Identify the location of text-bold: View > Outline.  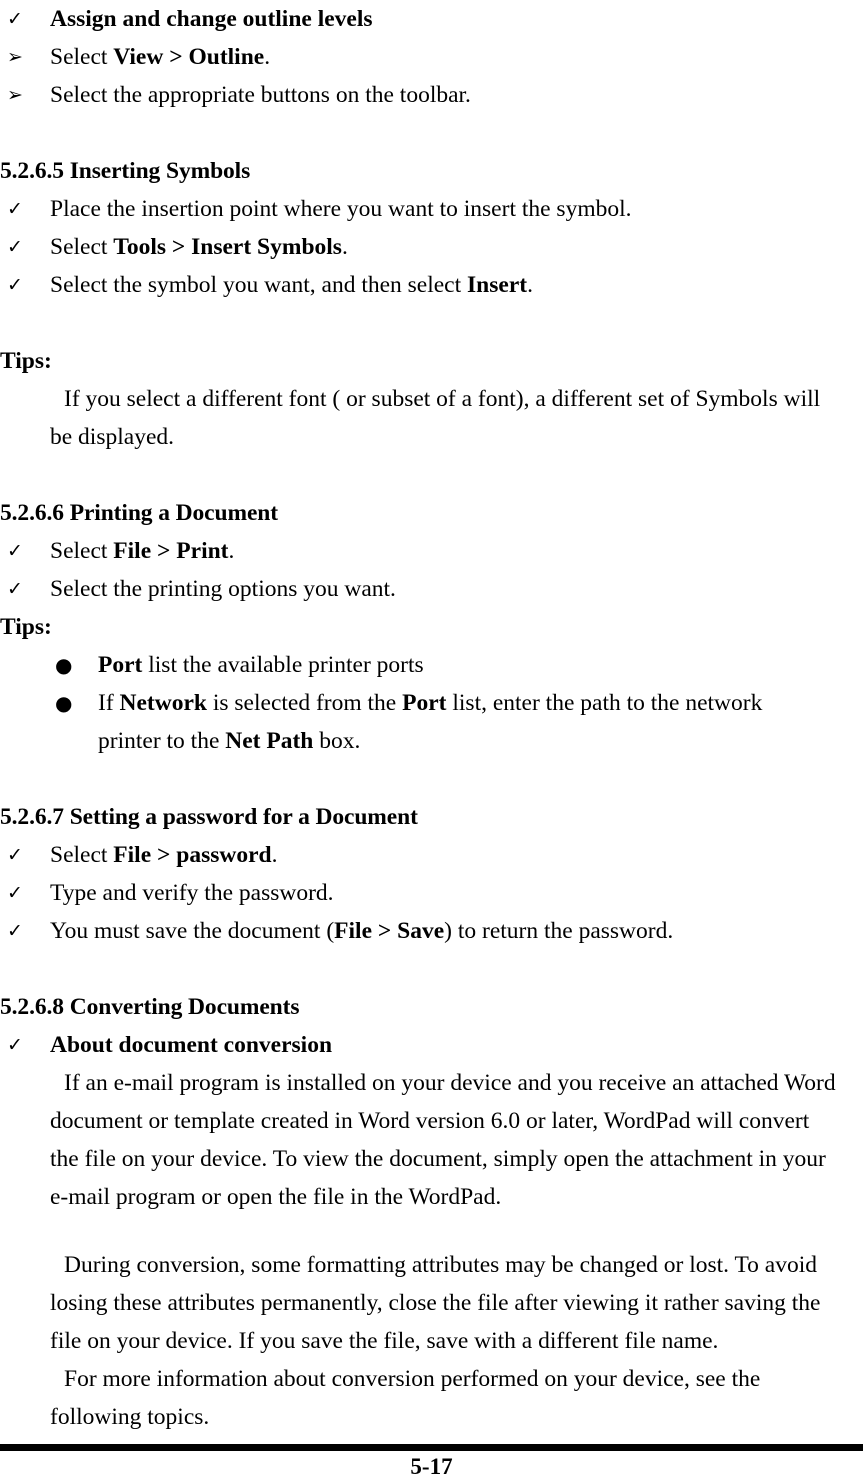
(189, 57).